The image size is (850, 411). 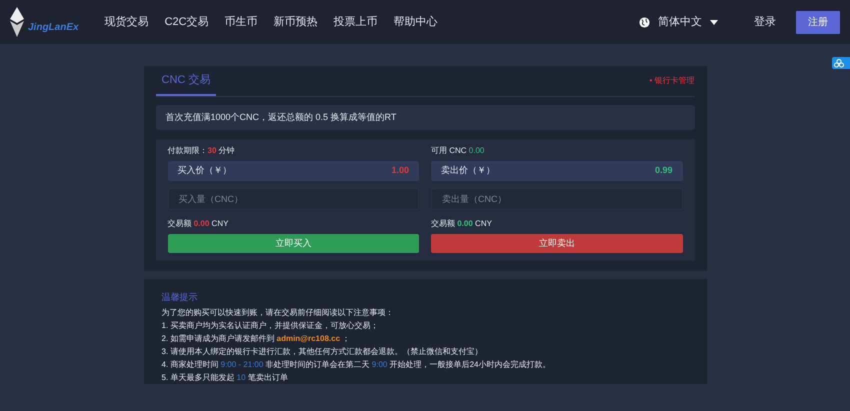 What do you see at coordinates (180, 297) in the screenshot?
I see `tips-title: 温馨提示` at bounding box center [180, 297].